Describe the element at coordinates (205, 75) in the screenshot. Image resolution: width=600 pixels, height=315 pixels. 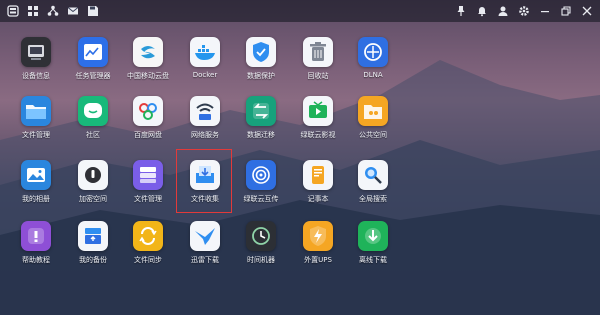
I see `app-label: Docker` at that location.